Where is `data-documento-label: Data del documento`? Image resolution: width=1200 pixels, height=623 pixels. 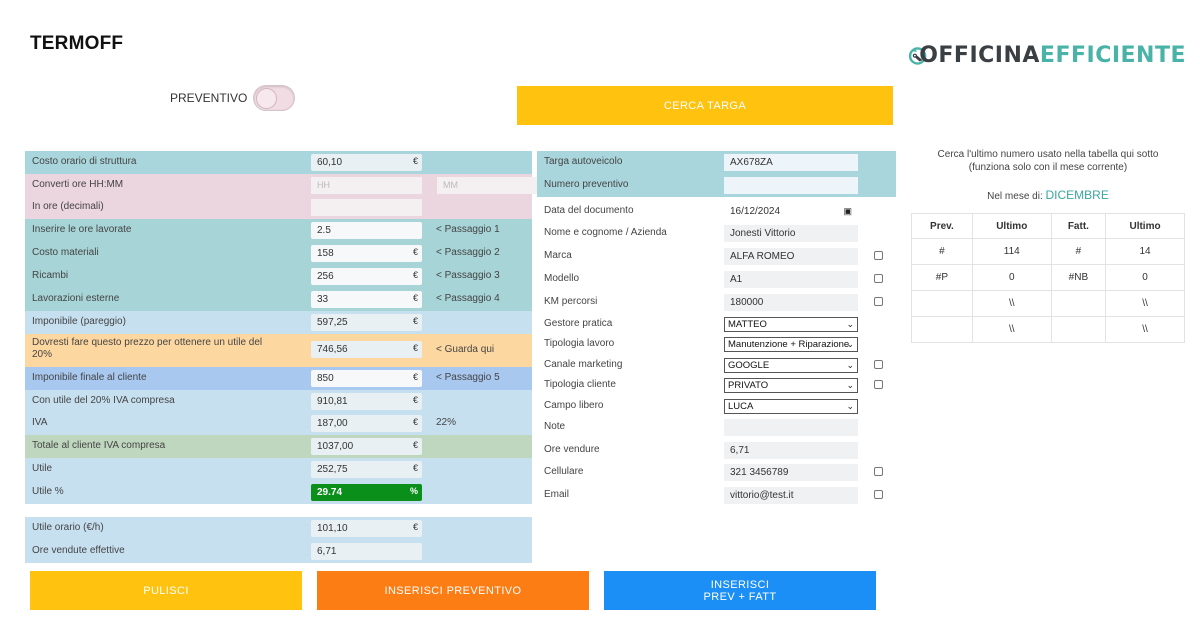 data-documento-label: Data del documento is located at coordinates (589, 210).